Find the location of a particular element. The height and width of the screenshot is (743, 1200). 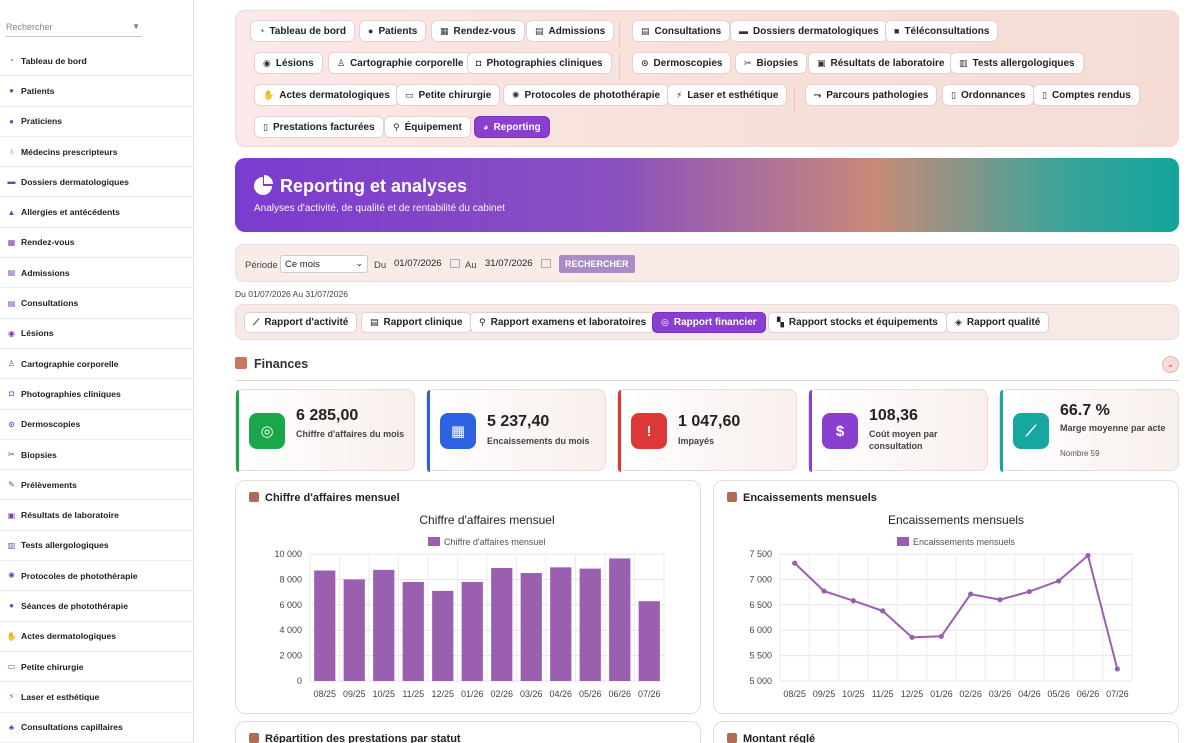

nav-button-1: ● Patients is located at coordinates (393, 31).